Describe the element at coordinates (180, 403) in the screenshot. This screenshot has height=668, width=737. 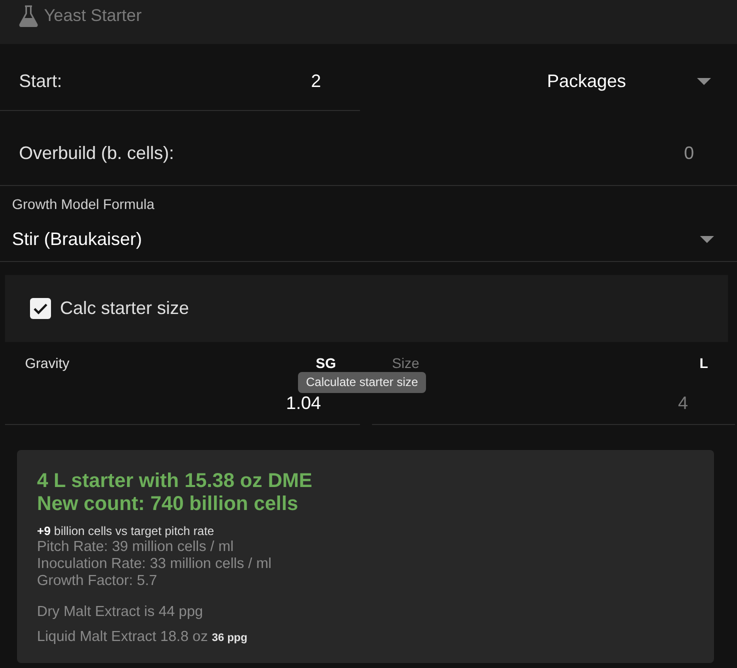
I see `number-input: 1.04` at that location.